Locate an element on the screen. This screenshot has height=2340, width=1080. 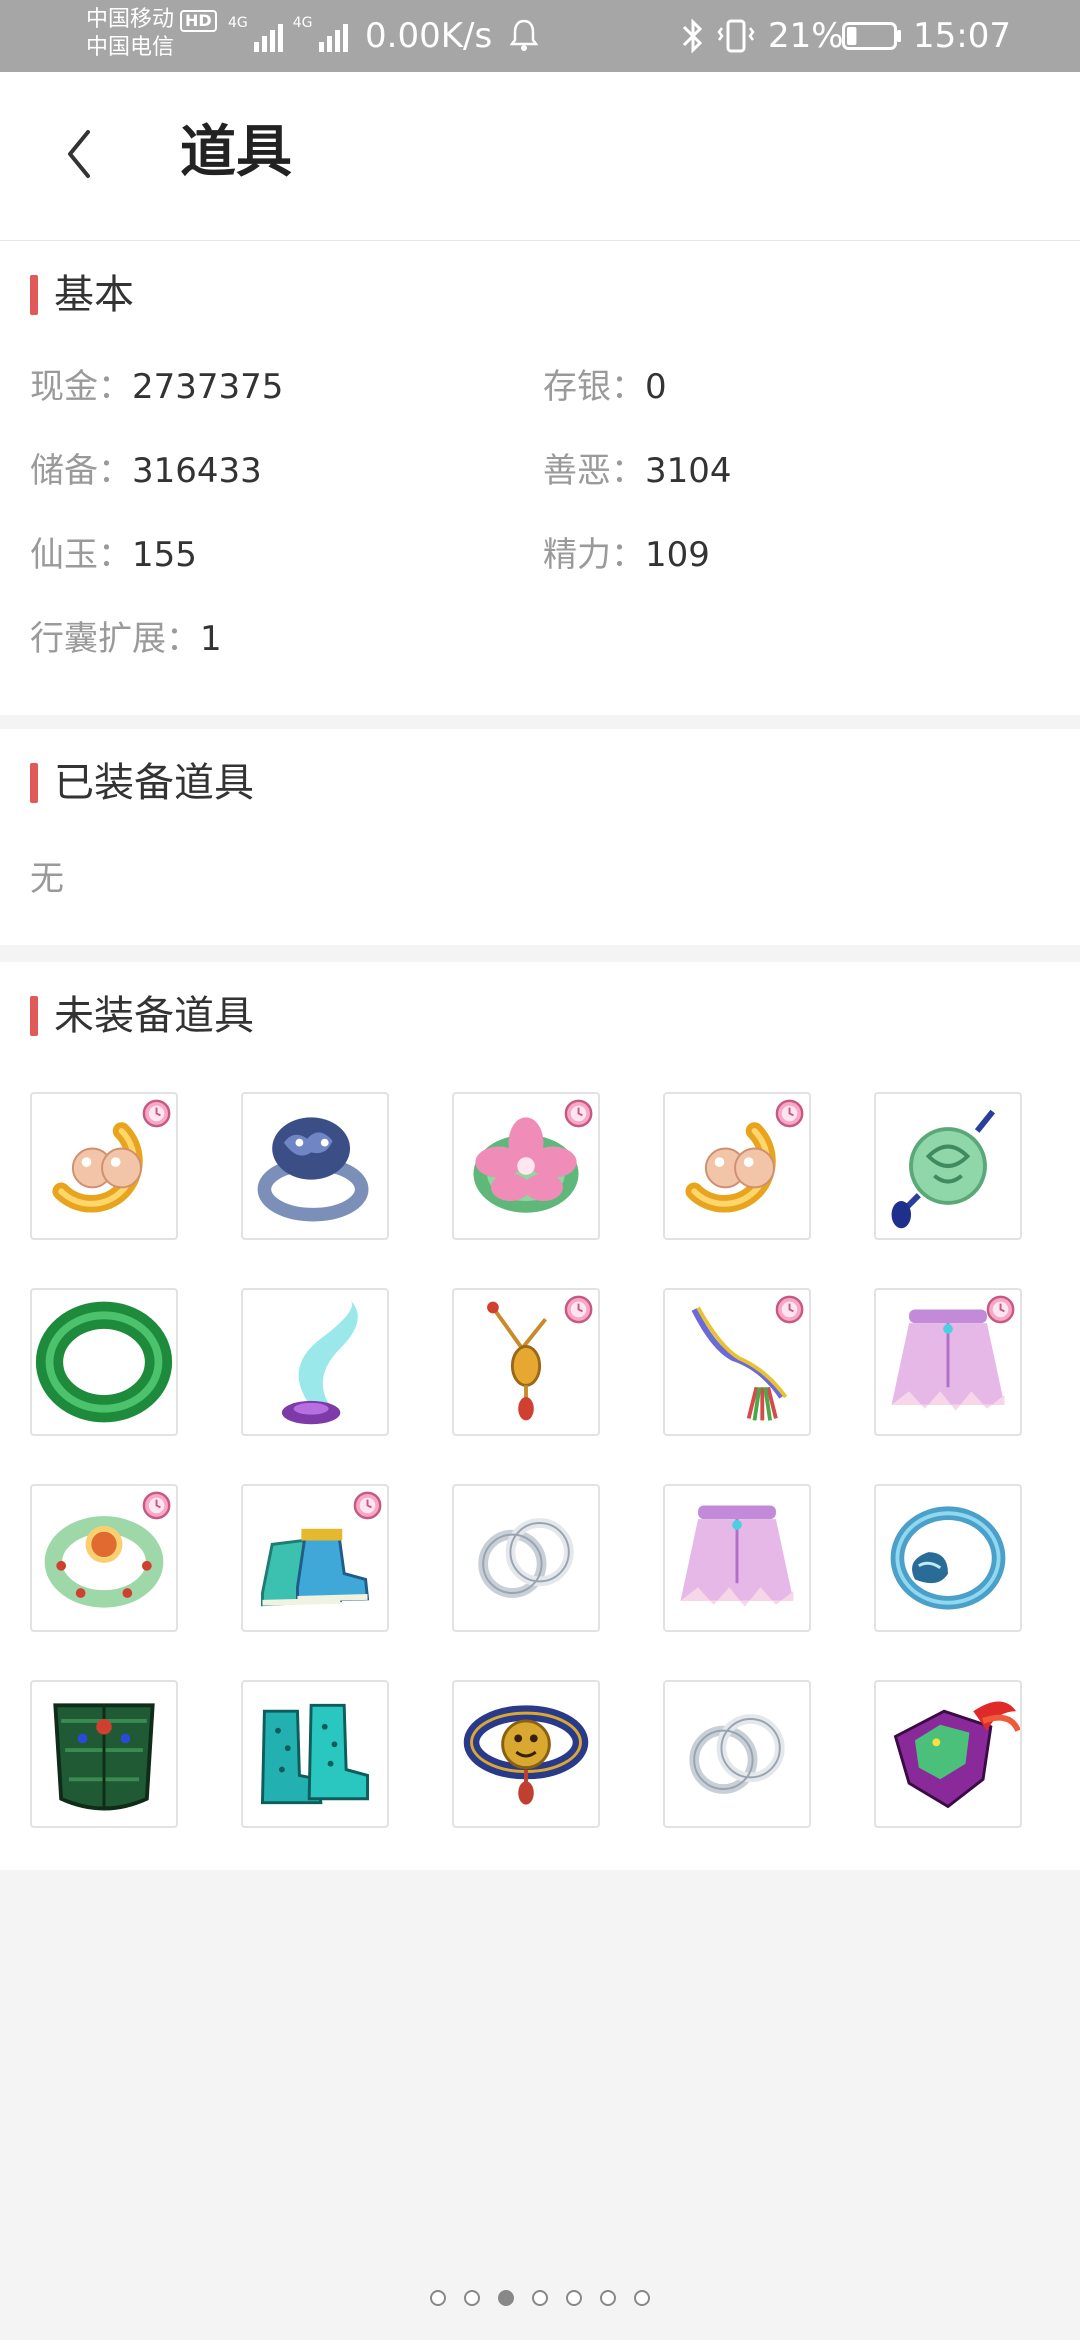
gold-pendant-necklace-icon is located at coordinates (540, 1358).